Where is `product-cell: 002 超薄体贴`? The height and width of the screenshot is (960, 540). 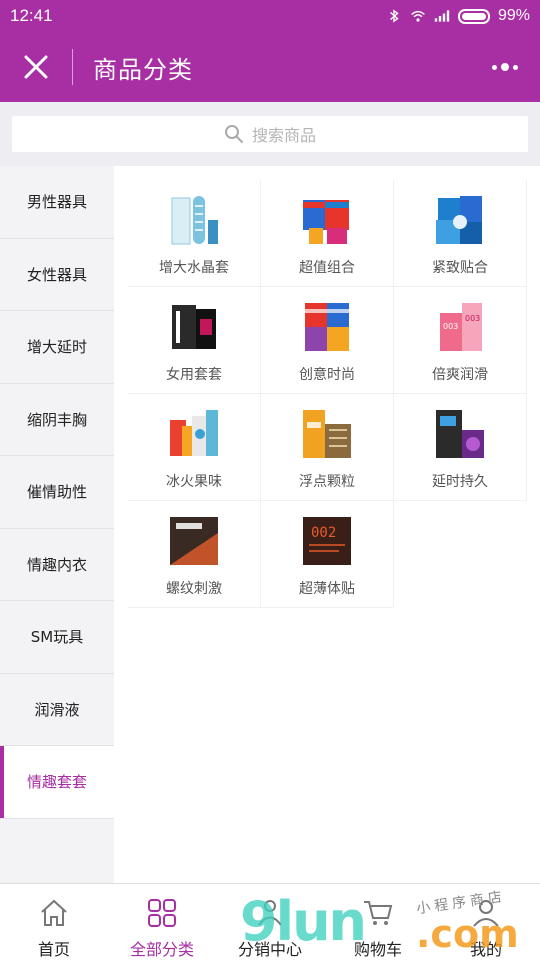 product-cell: 002 超薄体贴 is located at coordinates (327, 554).